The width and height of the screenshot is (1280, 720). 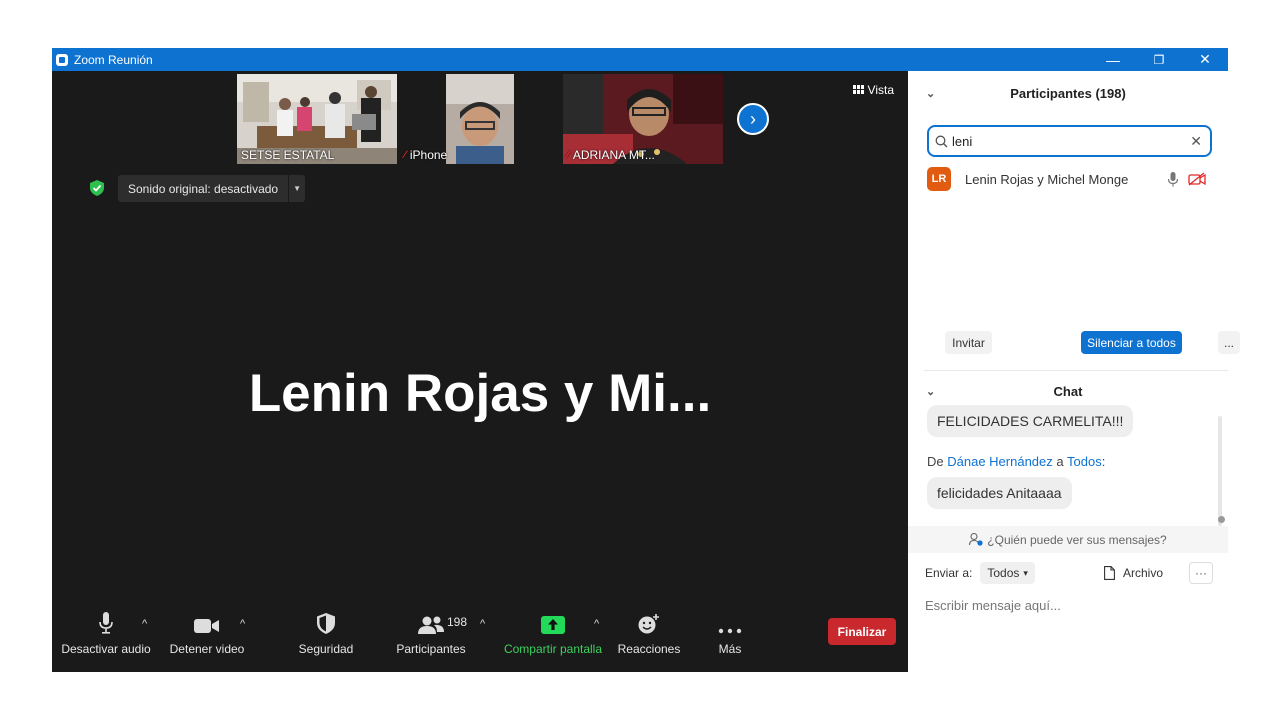 What do you see at coordinates (553, 649) in the screenshot?
I see `share-screen-label: Compartir pantalla` at bounding box center [553, 649].